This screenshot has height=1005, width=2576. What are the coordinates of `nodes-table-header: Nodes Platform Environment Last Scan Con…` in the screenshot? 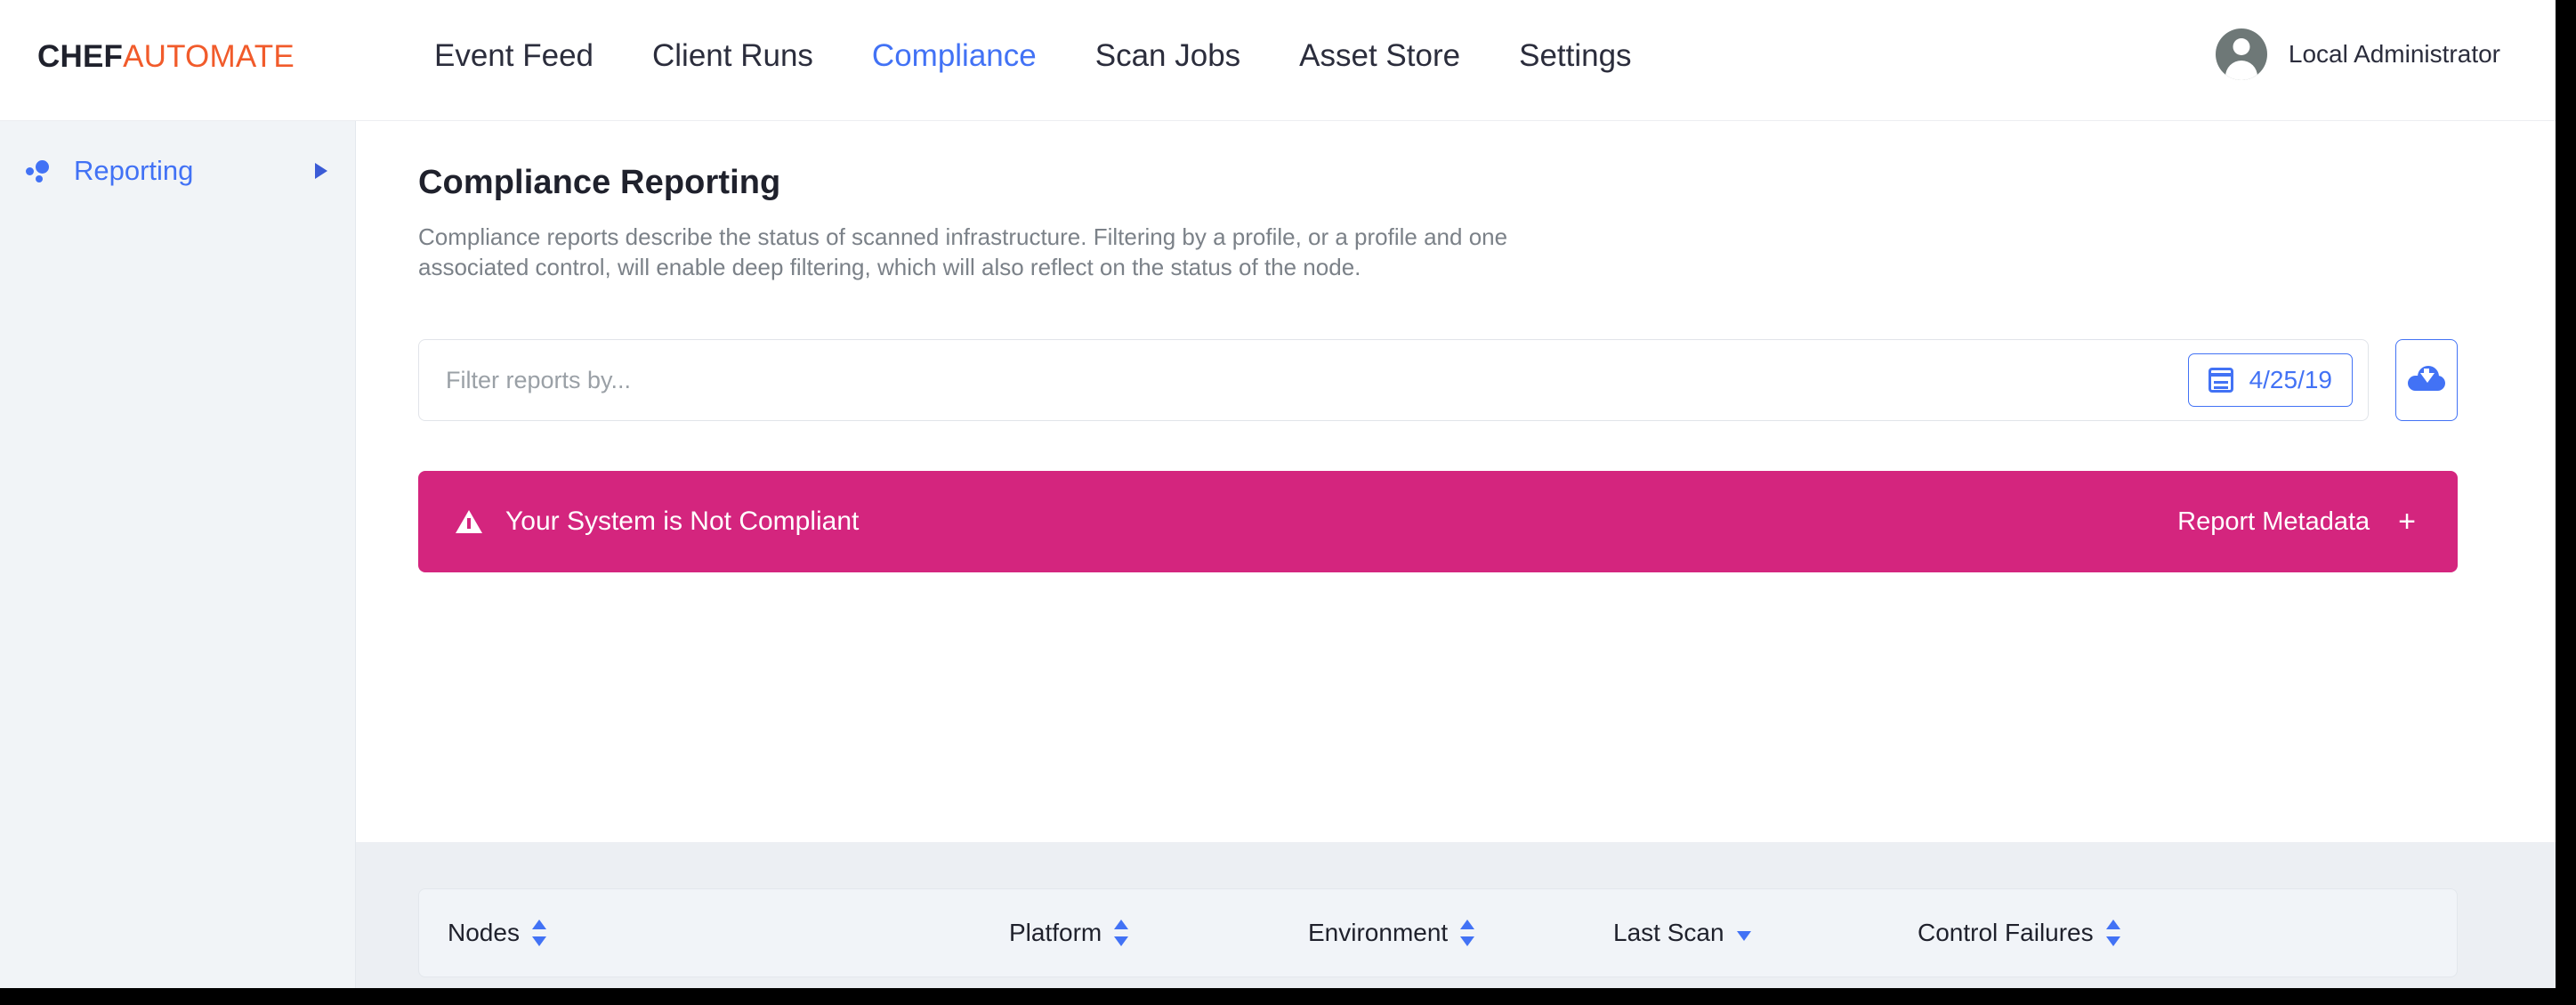 It's located at (1438, 932).